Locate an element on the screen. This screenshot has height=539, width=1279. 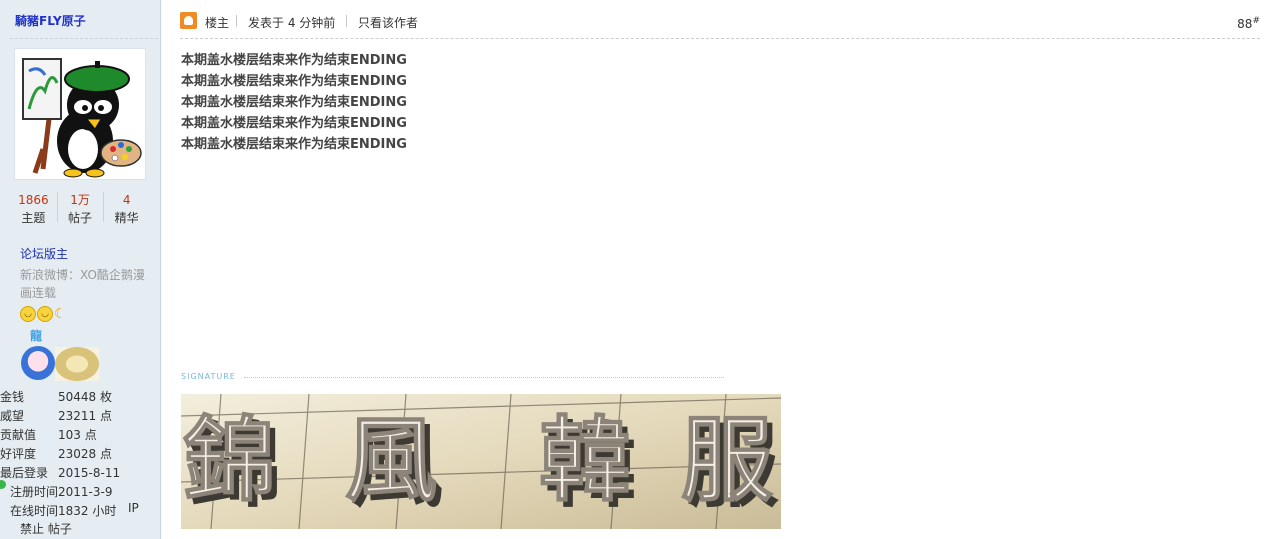
medal-caption: 龍 is located at coordinates (36, 336).